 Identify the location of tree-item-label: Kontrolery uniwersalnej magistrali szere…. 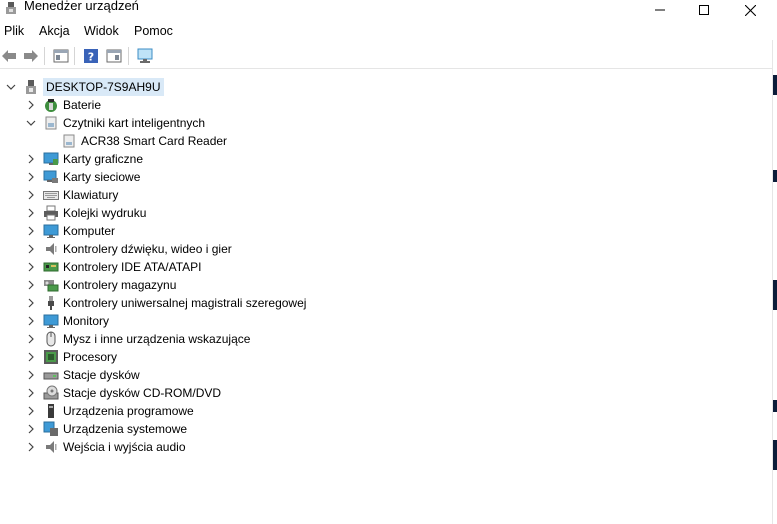
(185, 303).